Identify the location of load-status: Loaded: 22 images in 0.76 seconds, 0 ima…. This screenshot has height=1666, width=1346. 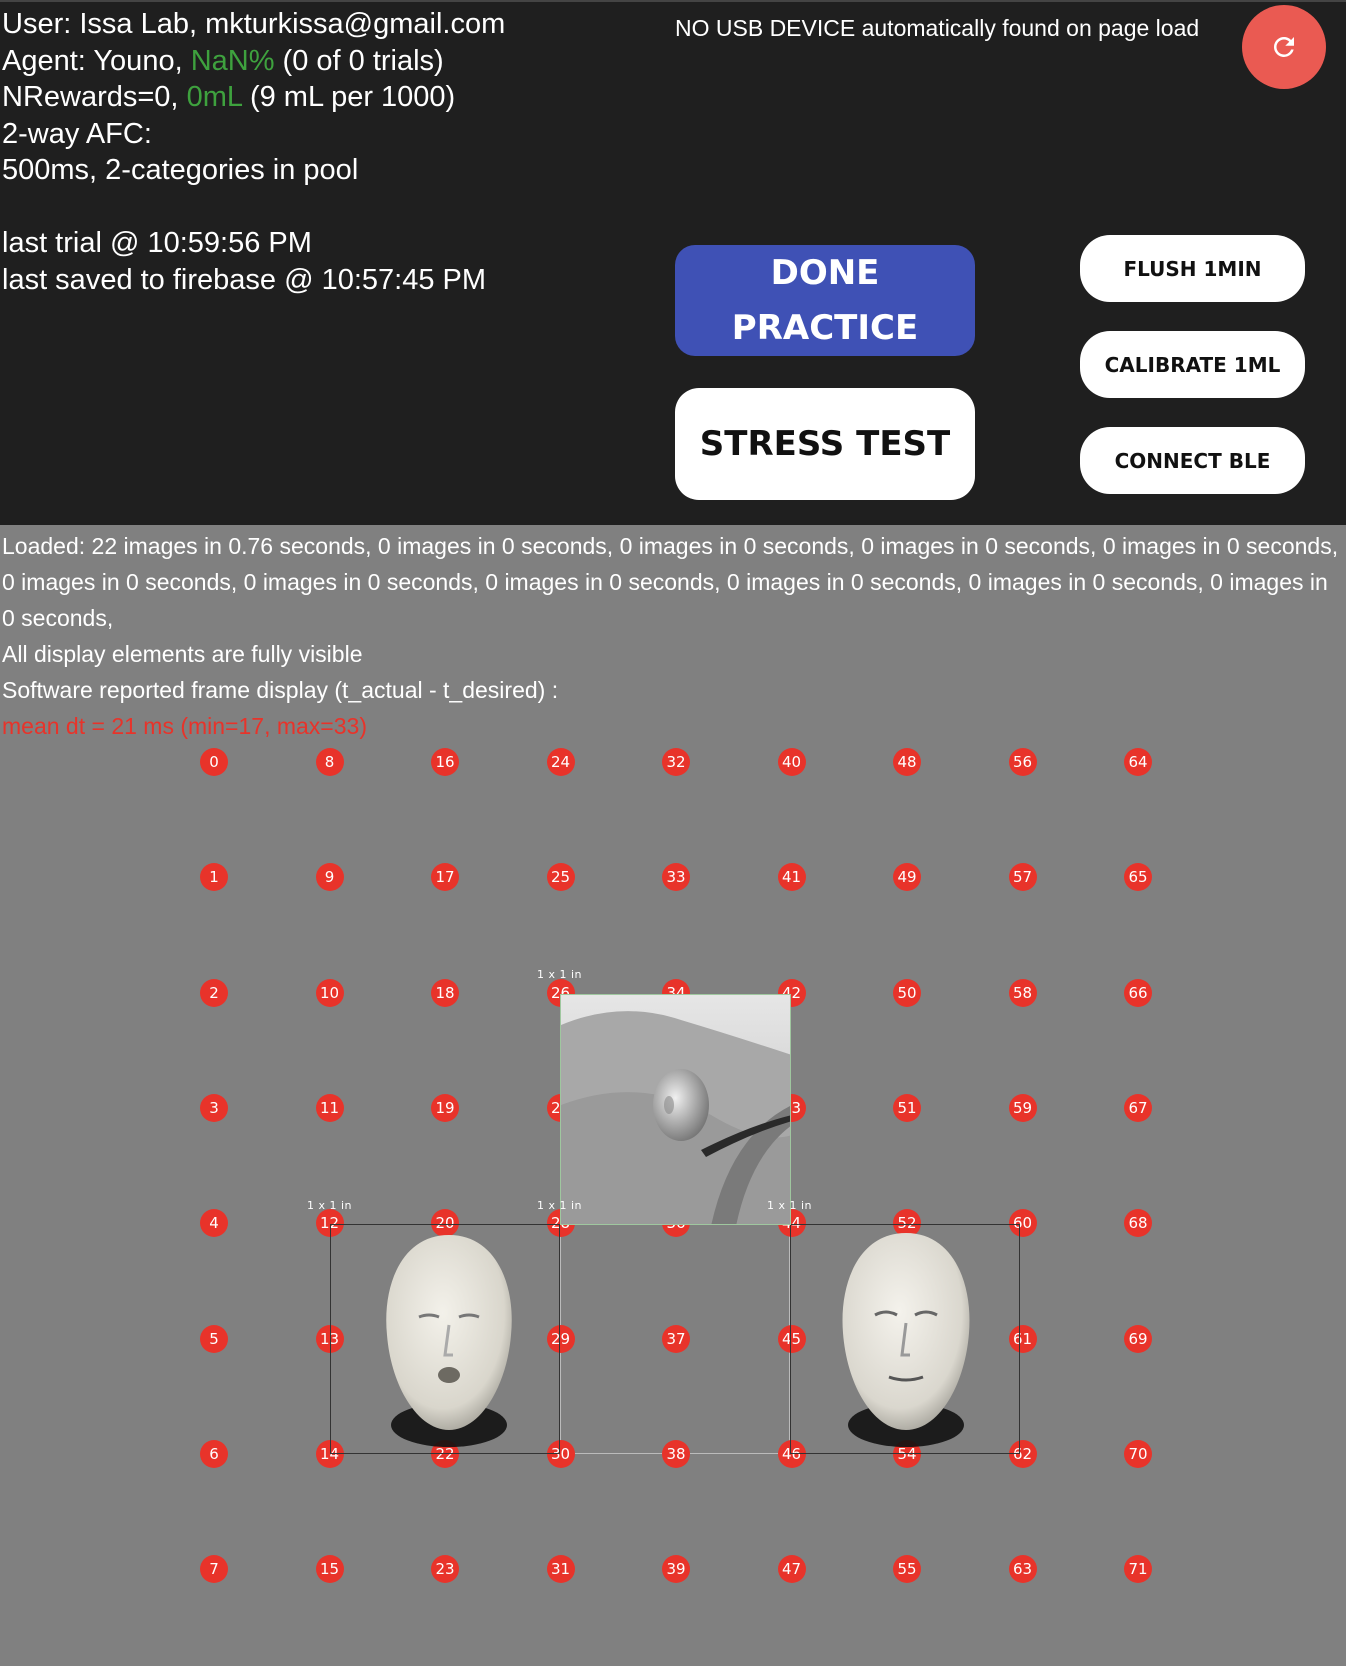
(670, 582).